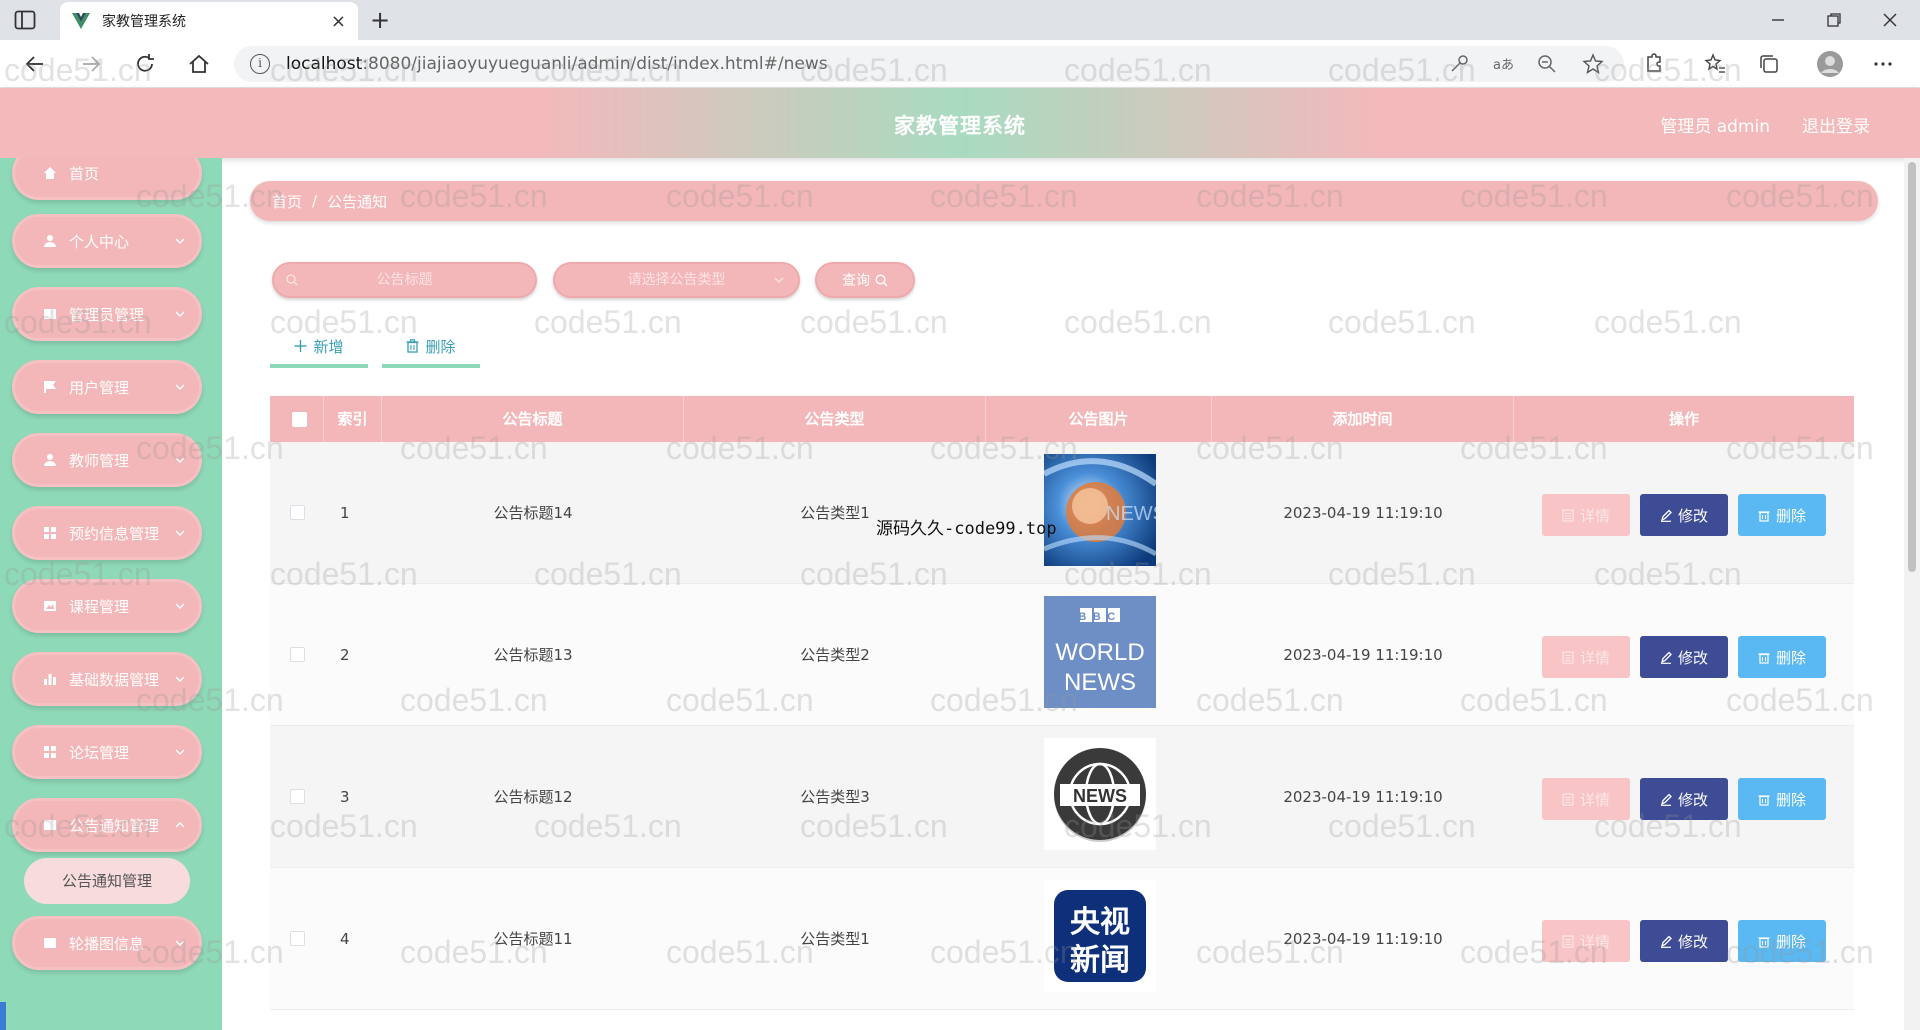 The image size is (1920, 1030). Describe the element at coordinates (1834, 20) in the screenshot. I see `restore-icon` at that location.